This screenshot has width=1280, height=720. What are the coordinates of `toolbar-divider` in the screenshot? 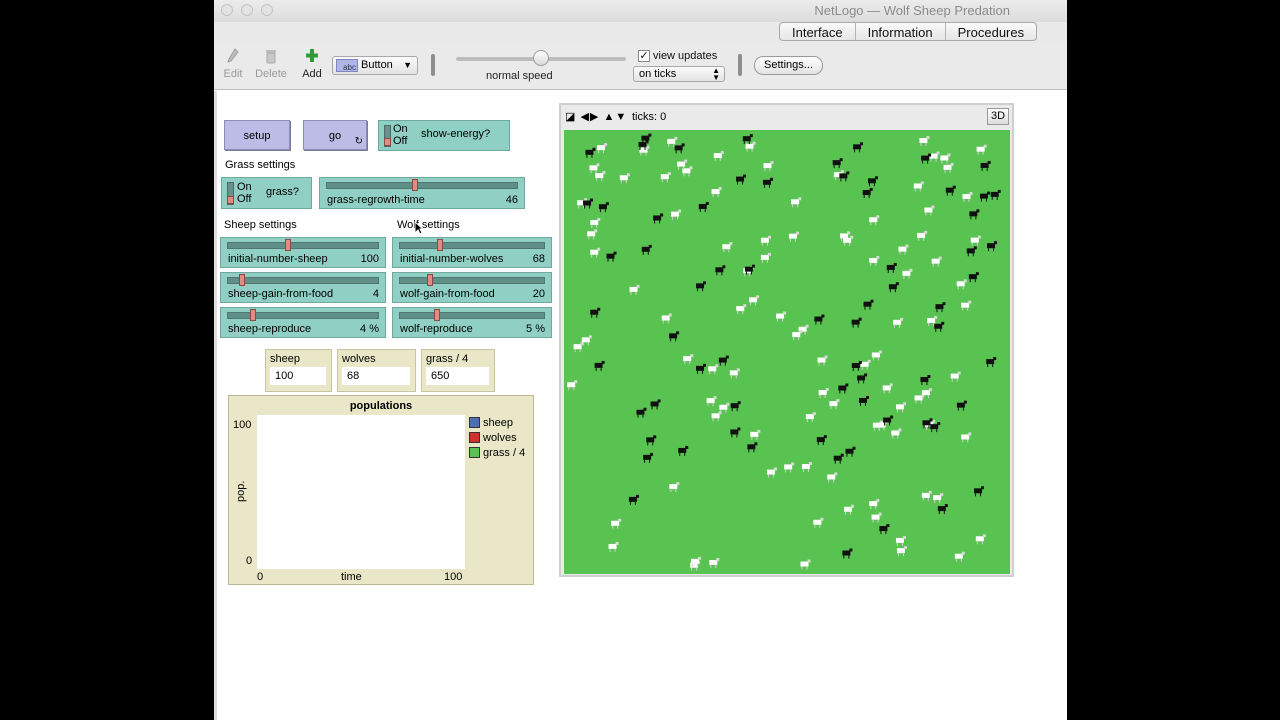 It's located at (433, 65).